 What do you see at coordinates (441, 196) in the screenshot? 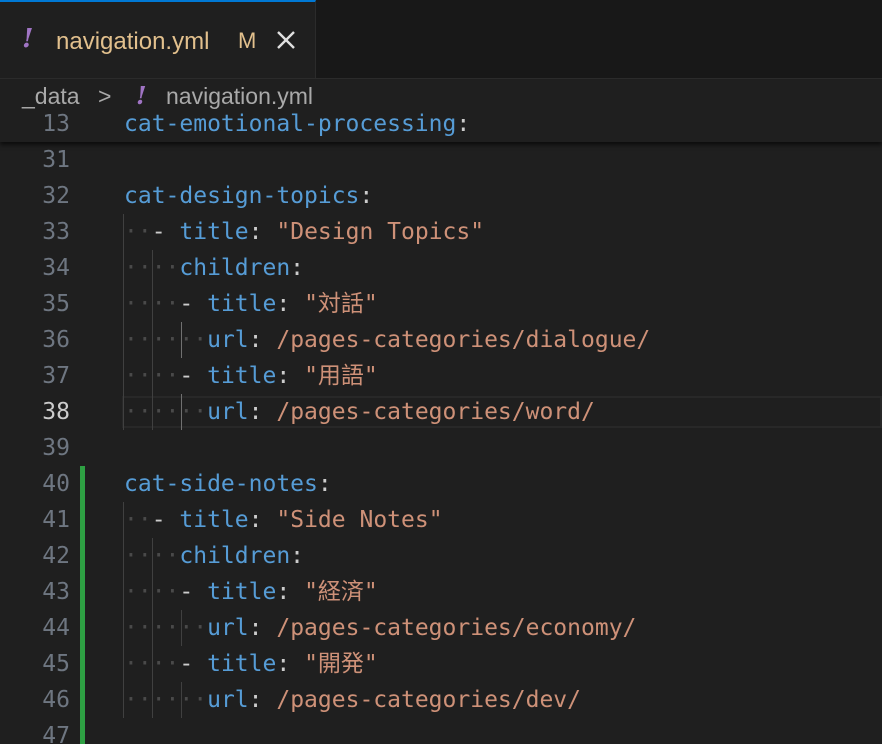
I see `code-row: 32 cat-design-topics:` at bounding box center [441, 196].